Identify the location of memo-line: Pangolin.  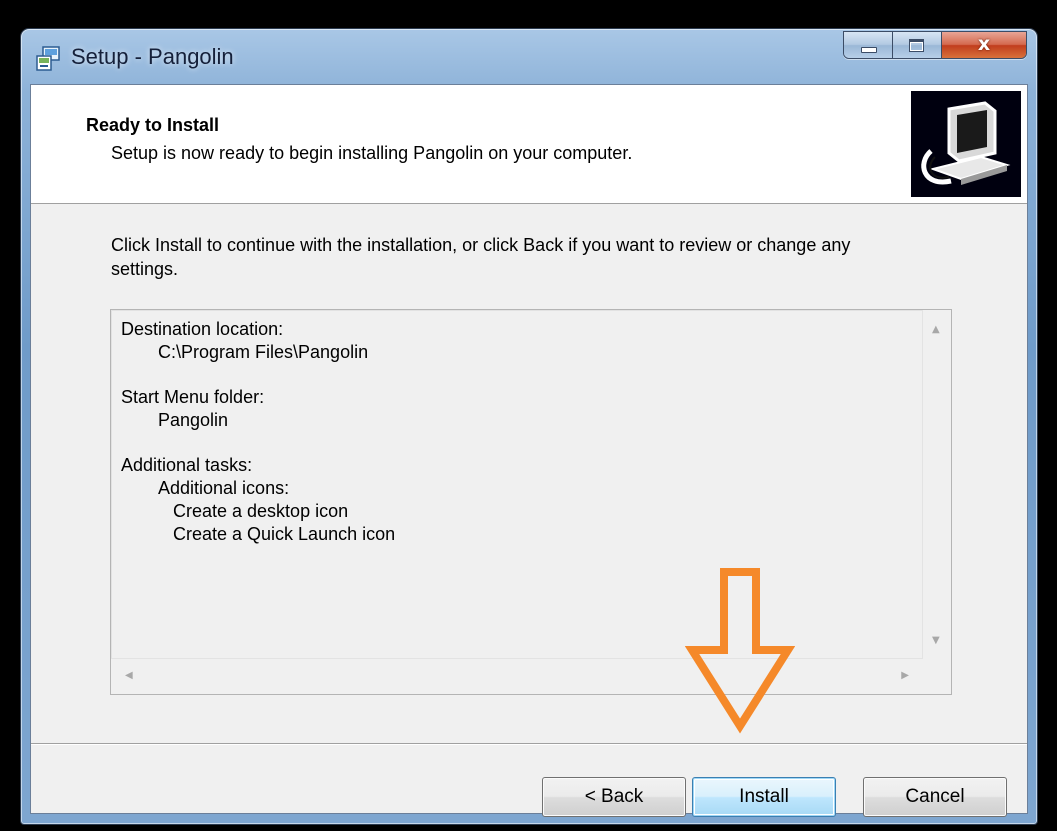
(193, 420).